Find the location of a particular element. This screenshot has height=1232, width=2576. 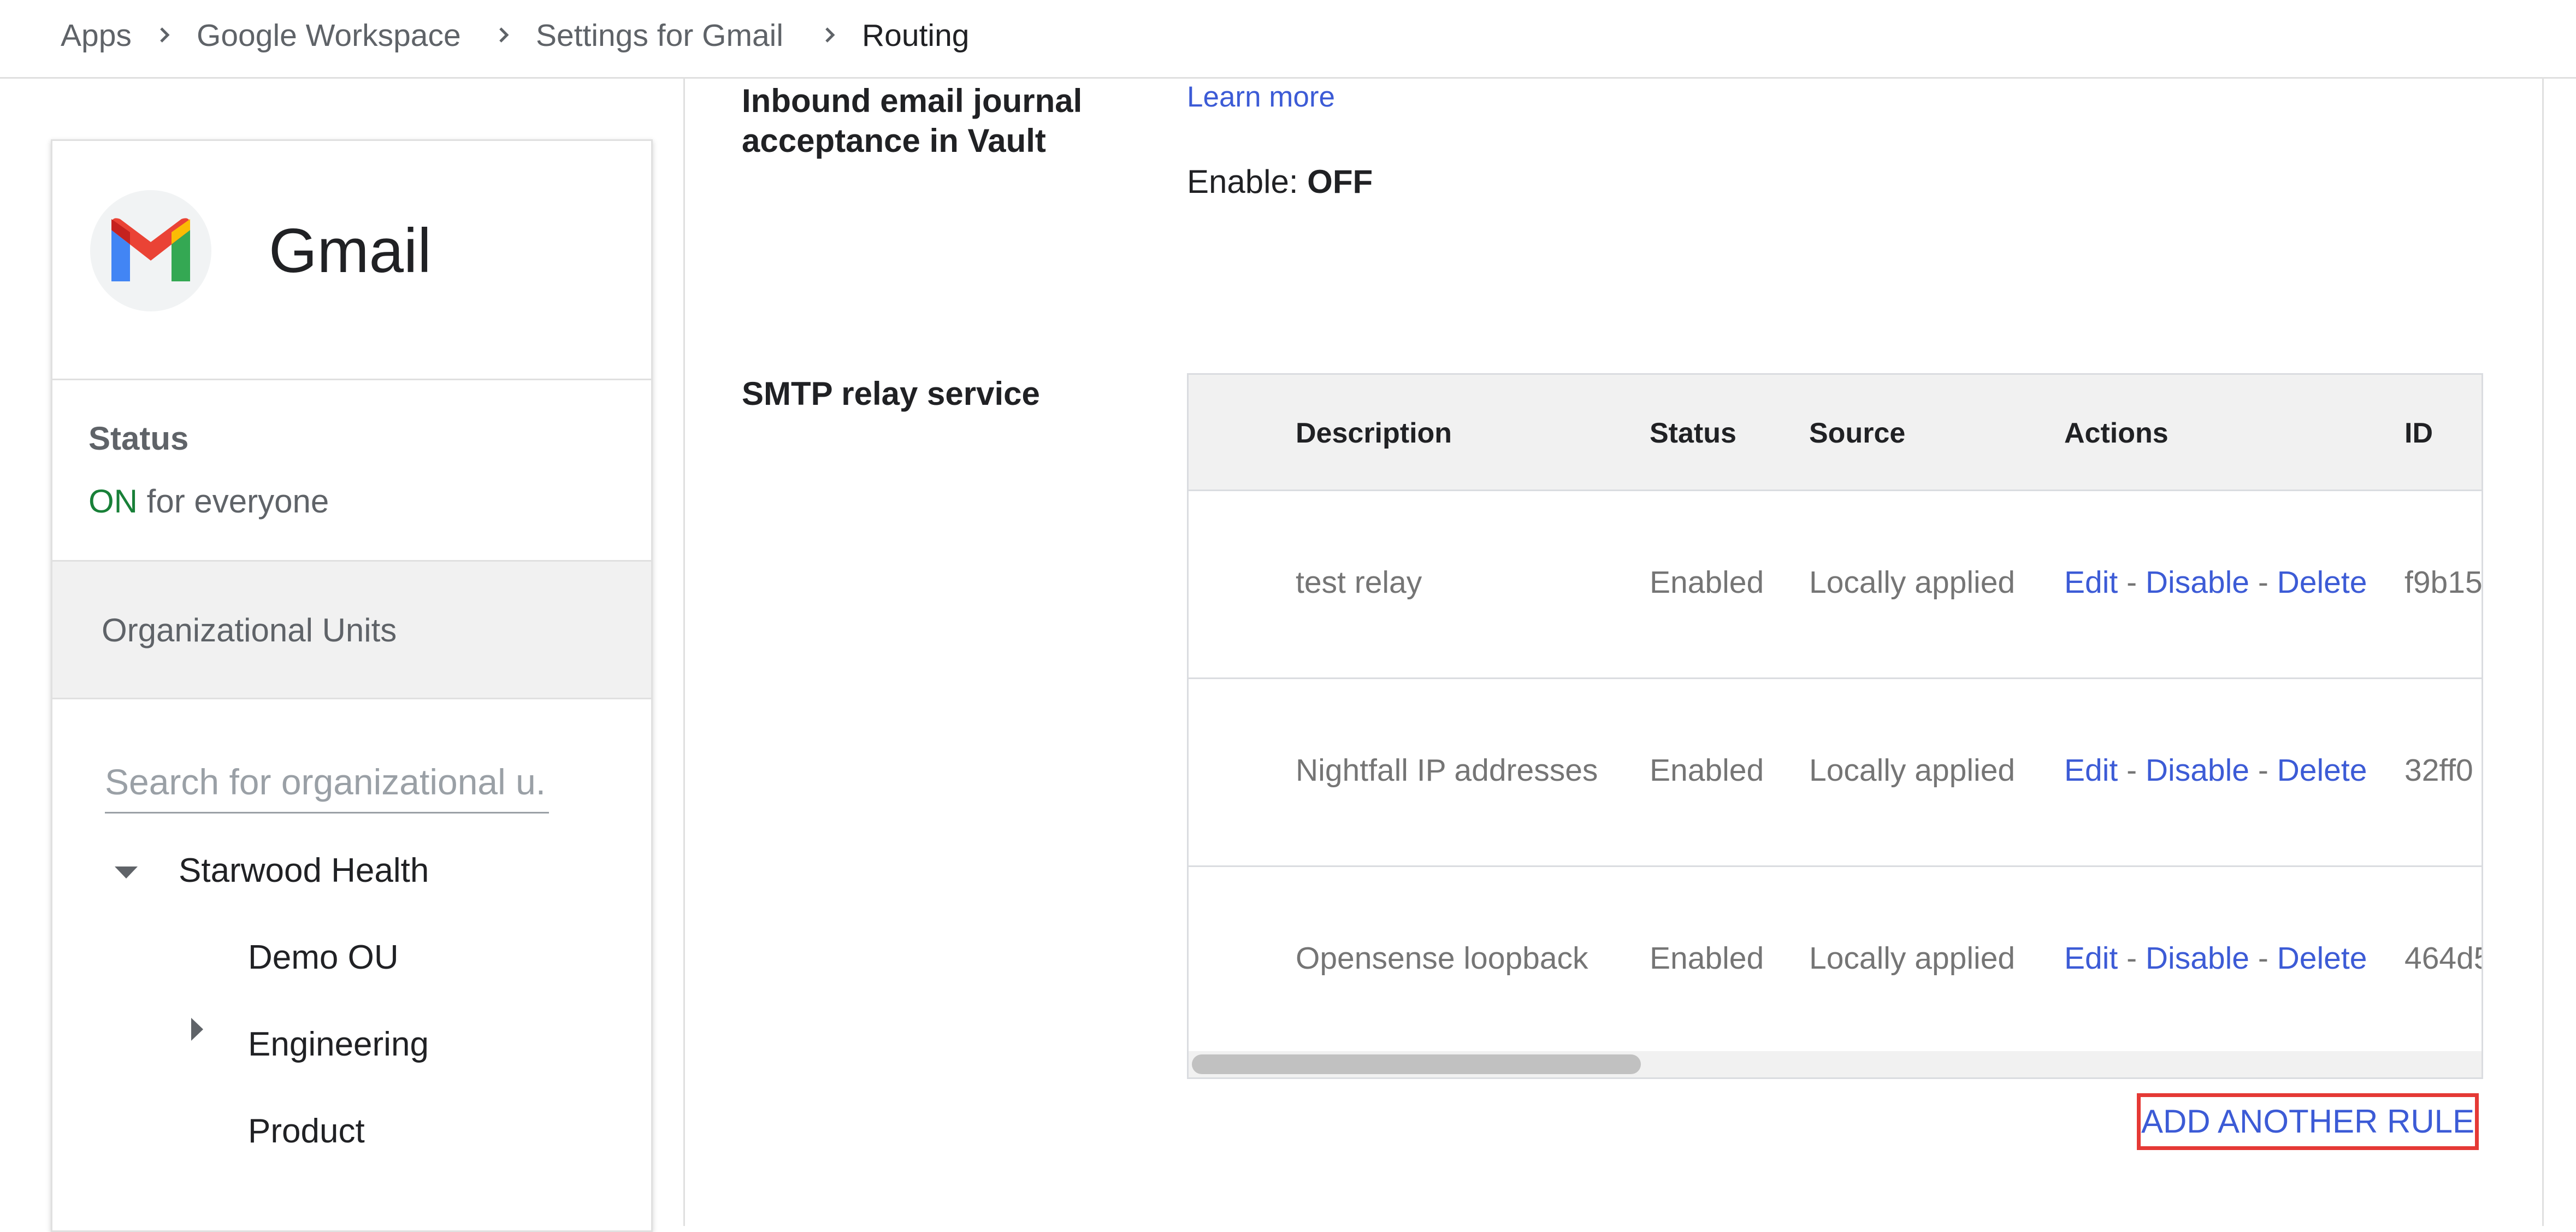

cell-description: test relay is located at coordinates (1359, 583).